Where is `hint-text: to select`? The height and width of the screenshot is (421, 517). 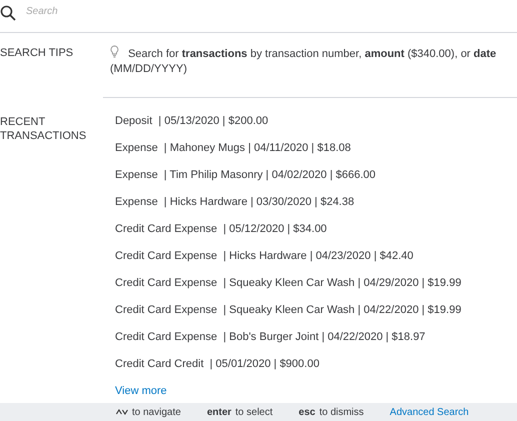
hint-text: to select is located at coordinates (254, 412).